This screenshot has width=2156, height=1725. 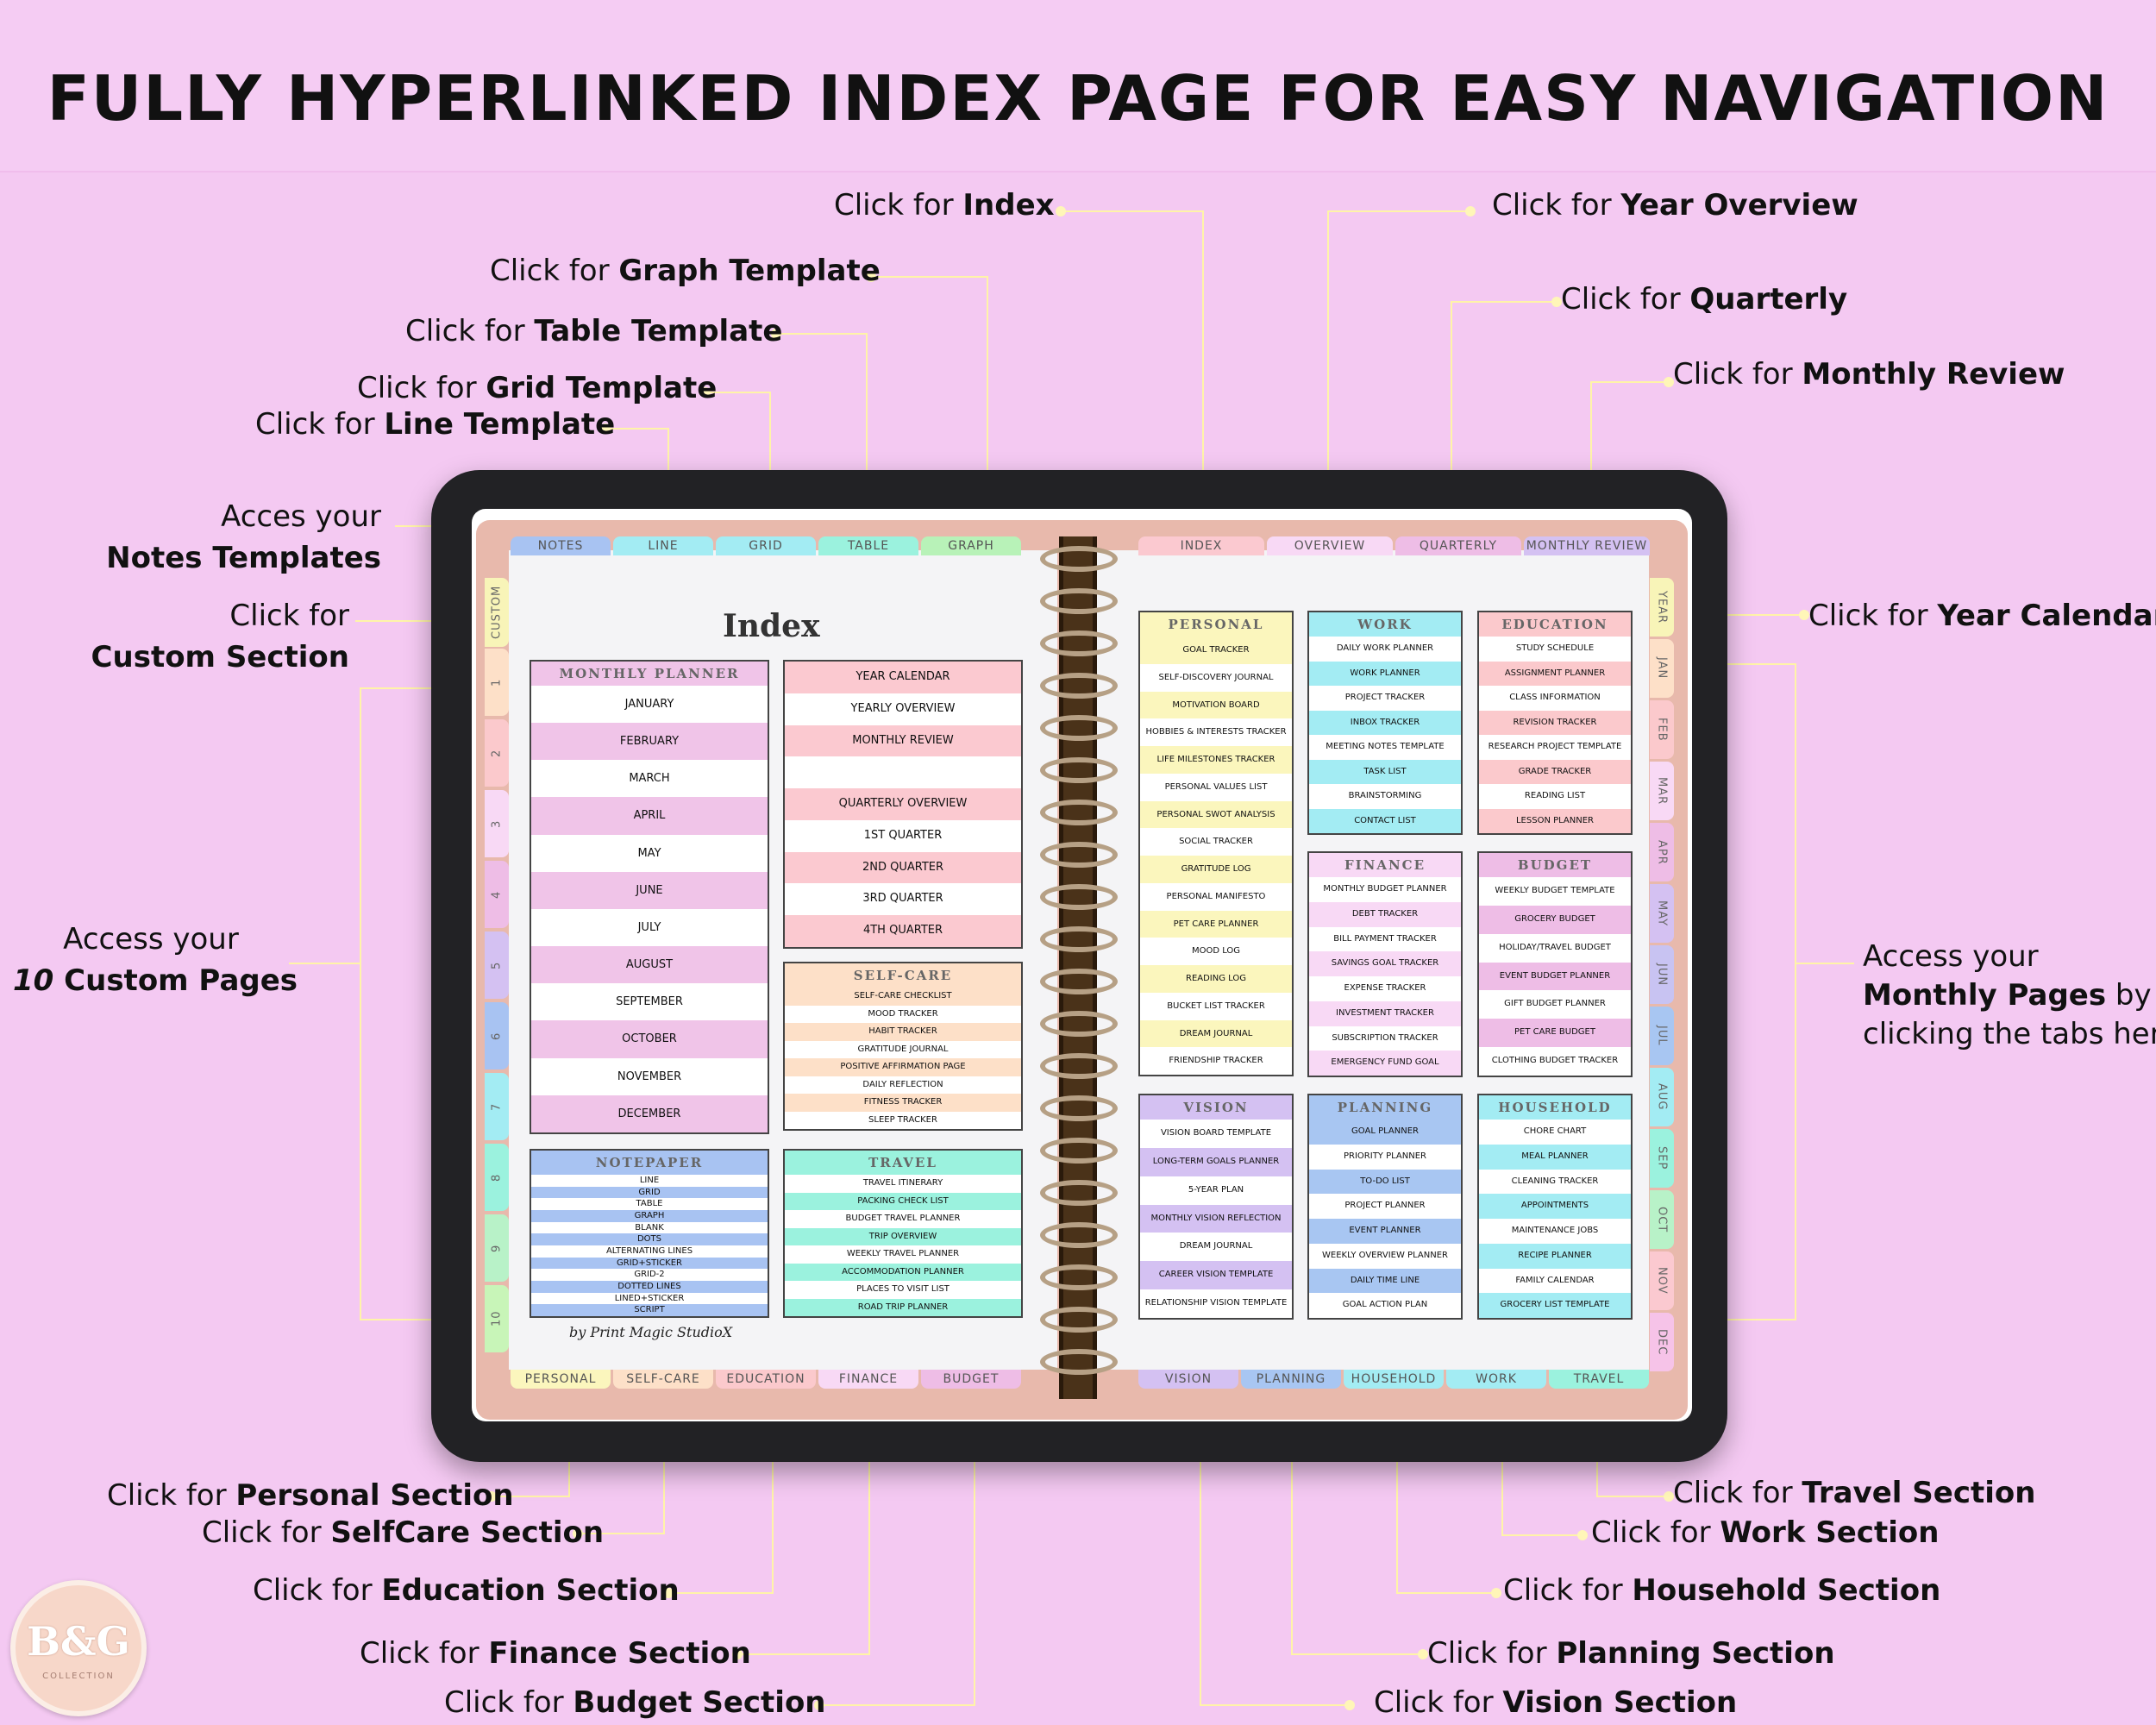 I want to click on index-link: APRIL, so click(x=649, y=816).